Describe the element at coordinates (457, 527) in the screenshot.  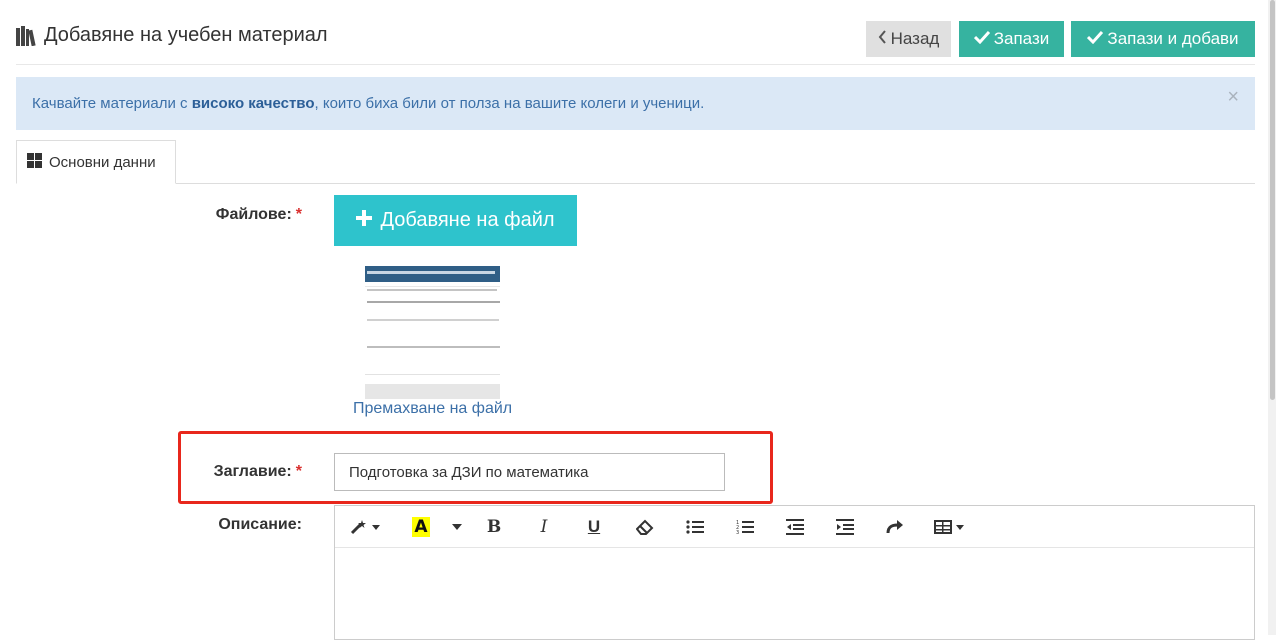
I see `dropdown-icon` at that location.